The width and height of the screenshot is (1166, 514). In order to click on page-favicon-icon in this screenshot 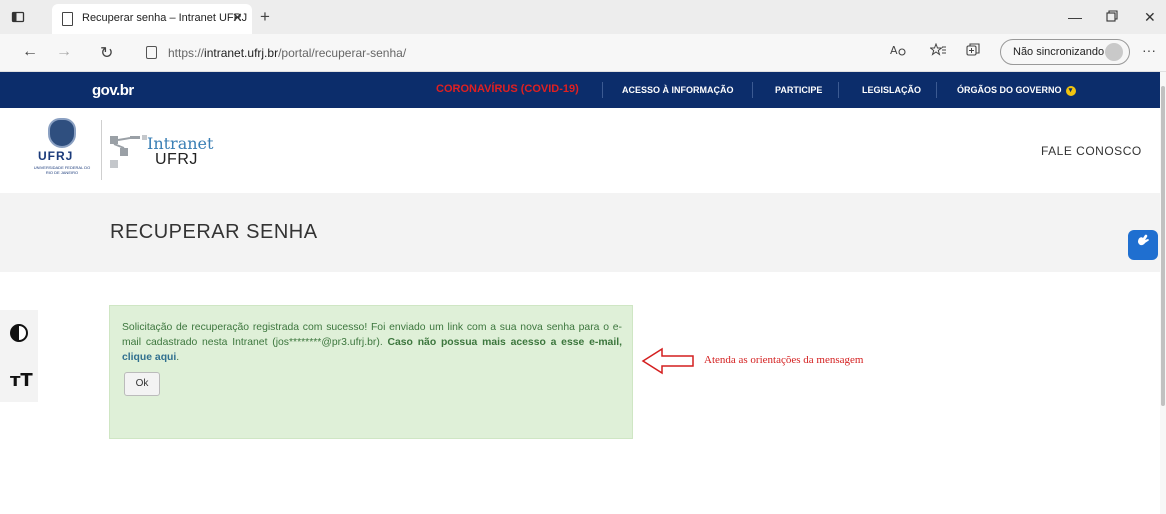, I will do `click(67, 19)`.